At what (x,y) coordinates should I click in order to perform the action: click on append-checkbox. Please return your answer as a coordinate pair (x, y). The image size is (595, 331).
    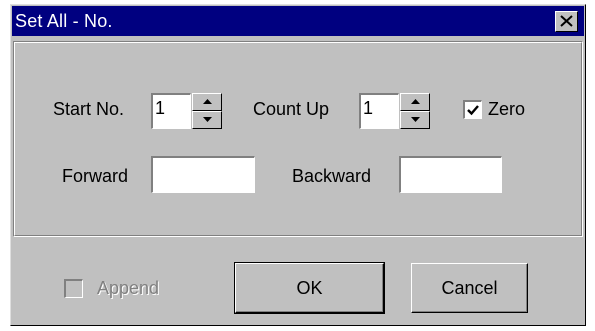
    Looking at the image, I should click on (73, 288).